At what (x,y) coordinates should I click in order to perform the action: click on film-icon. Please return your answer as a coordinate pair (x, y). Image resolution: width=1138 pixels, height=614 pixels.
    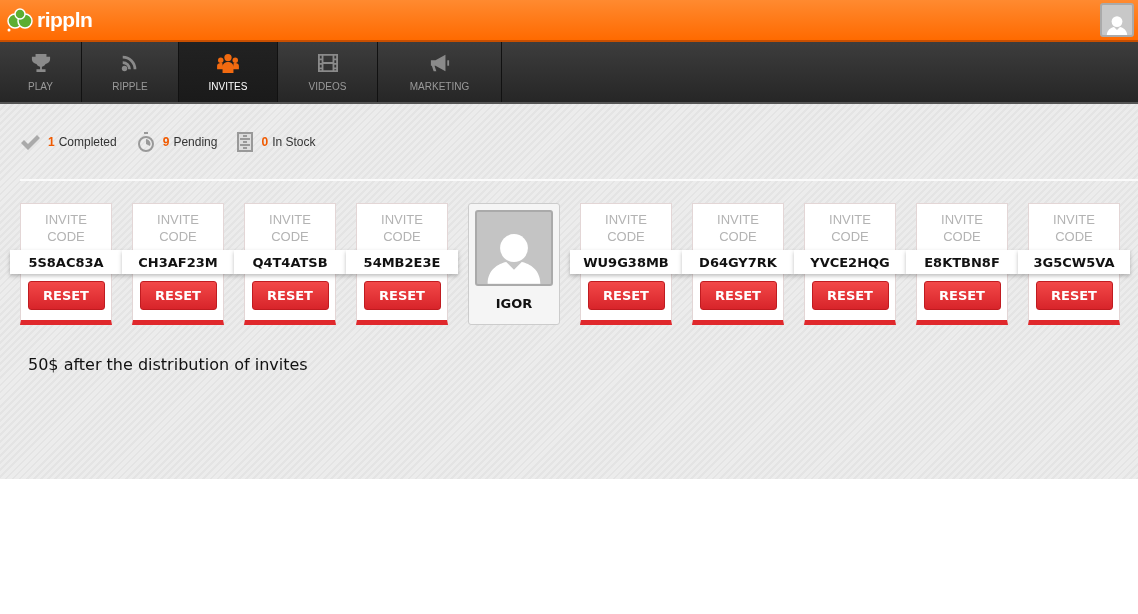
    Looking at the image, I should click on (327, 62).